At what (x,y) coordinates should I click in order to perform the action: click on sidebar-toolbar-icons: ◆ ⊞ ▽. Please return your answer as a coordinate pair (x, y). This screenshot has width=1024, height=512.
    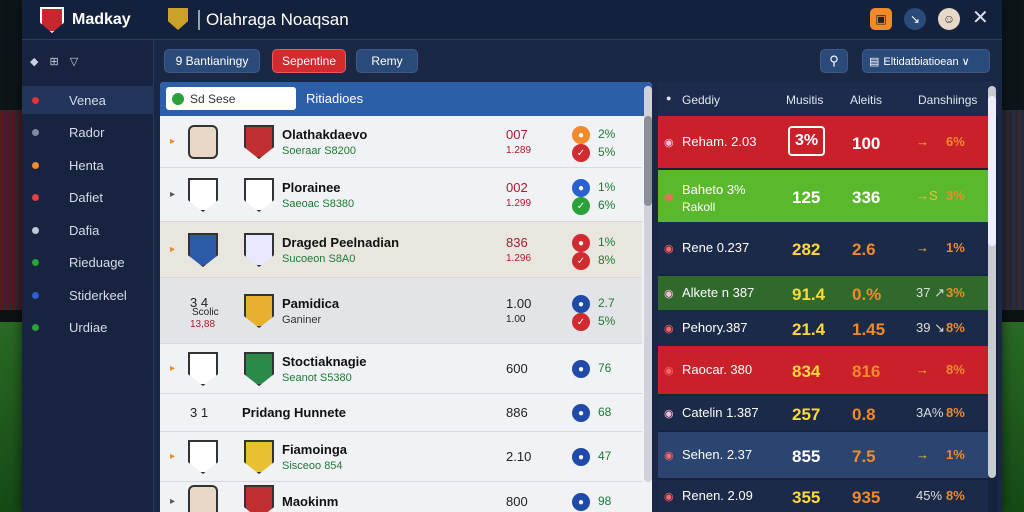
    Looking at the image, I should click on (56, 61).